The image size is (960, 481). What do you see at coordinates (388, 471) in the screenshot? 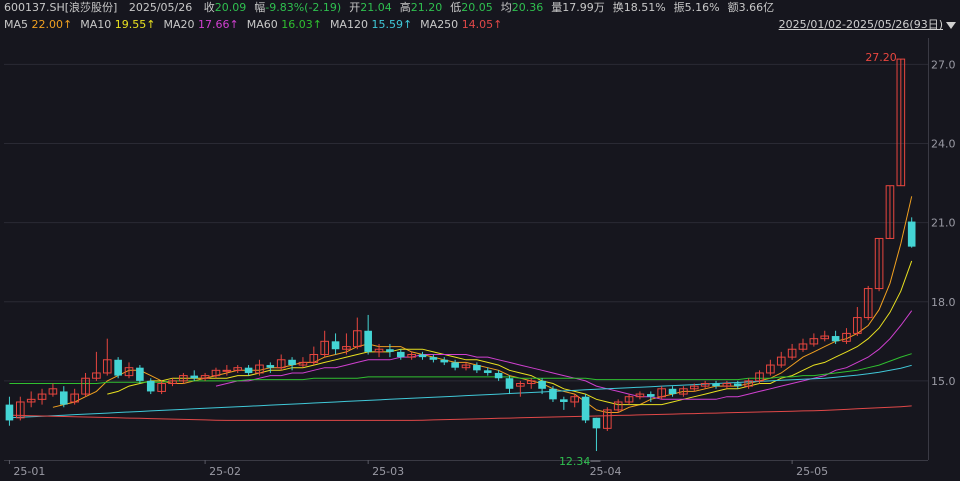
I see `x-tick-label: 25-03` at bounding box center [388, 471].